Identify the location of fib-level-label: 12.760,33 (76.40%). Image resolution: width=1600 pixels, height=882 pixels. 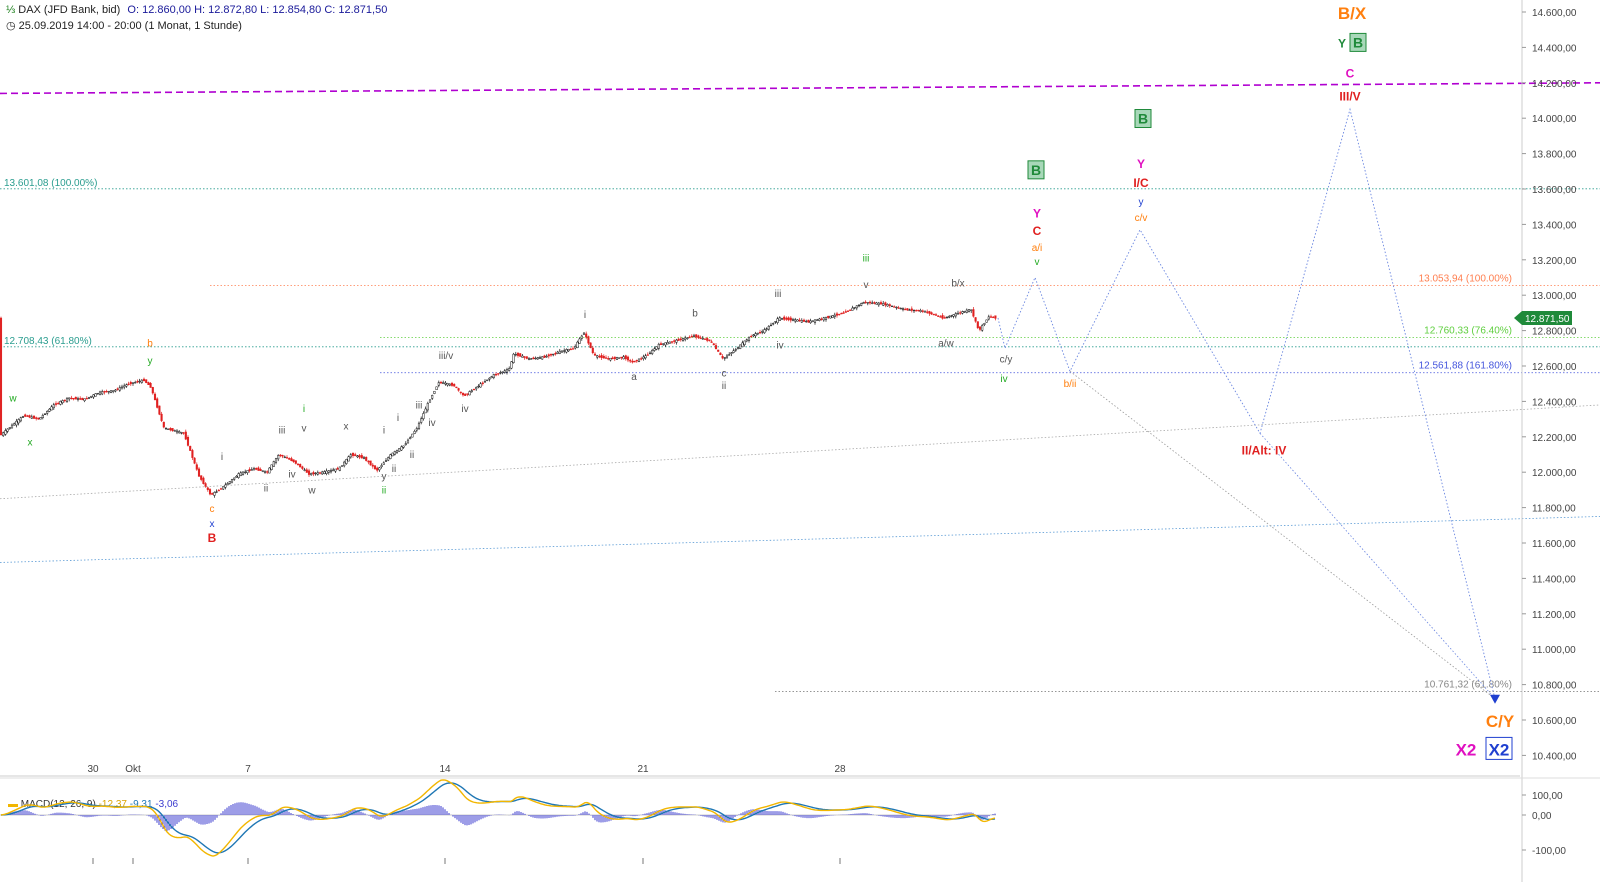
(1468, 331).